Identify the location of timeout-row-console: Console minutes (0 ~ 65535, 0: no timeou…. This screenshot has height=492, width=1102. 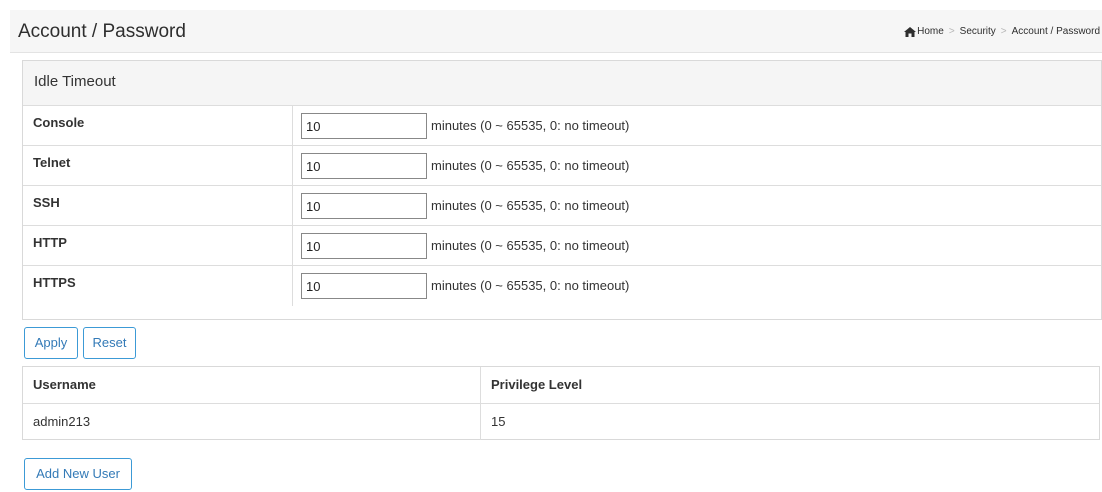
(562, 126).